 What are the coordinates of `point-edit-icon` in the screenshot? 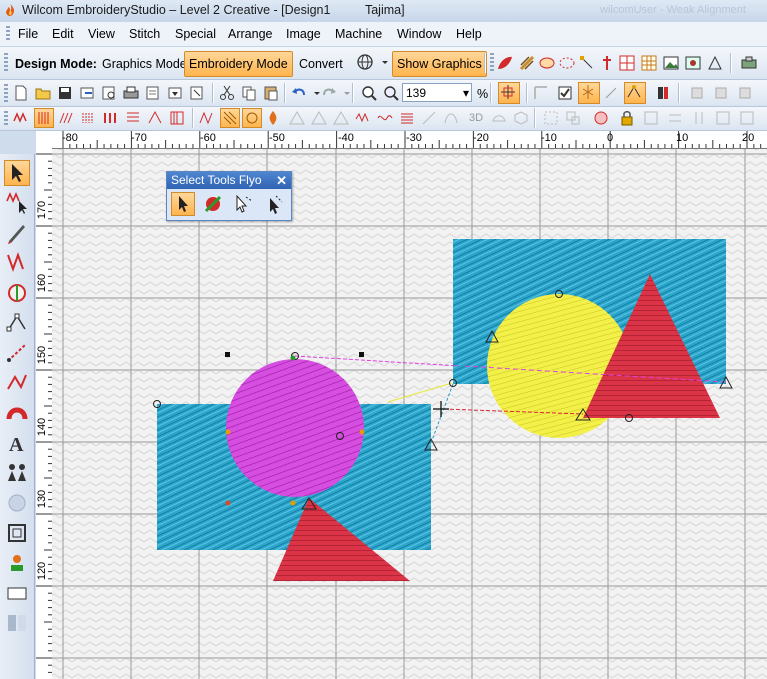 It's located at (587, 63).